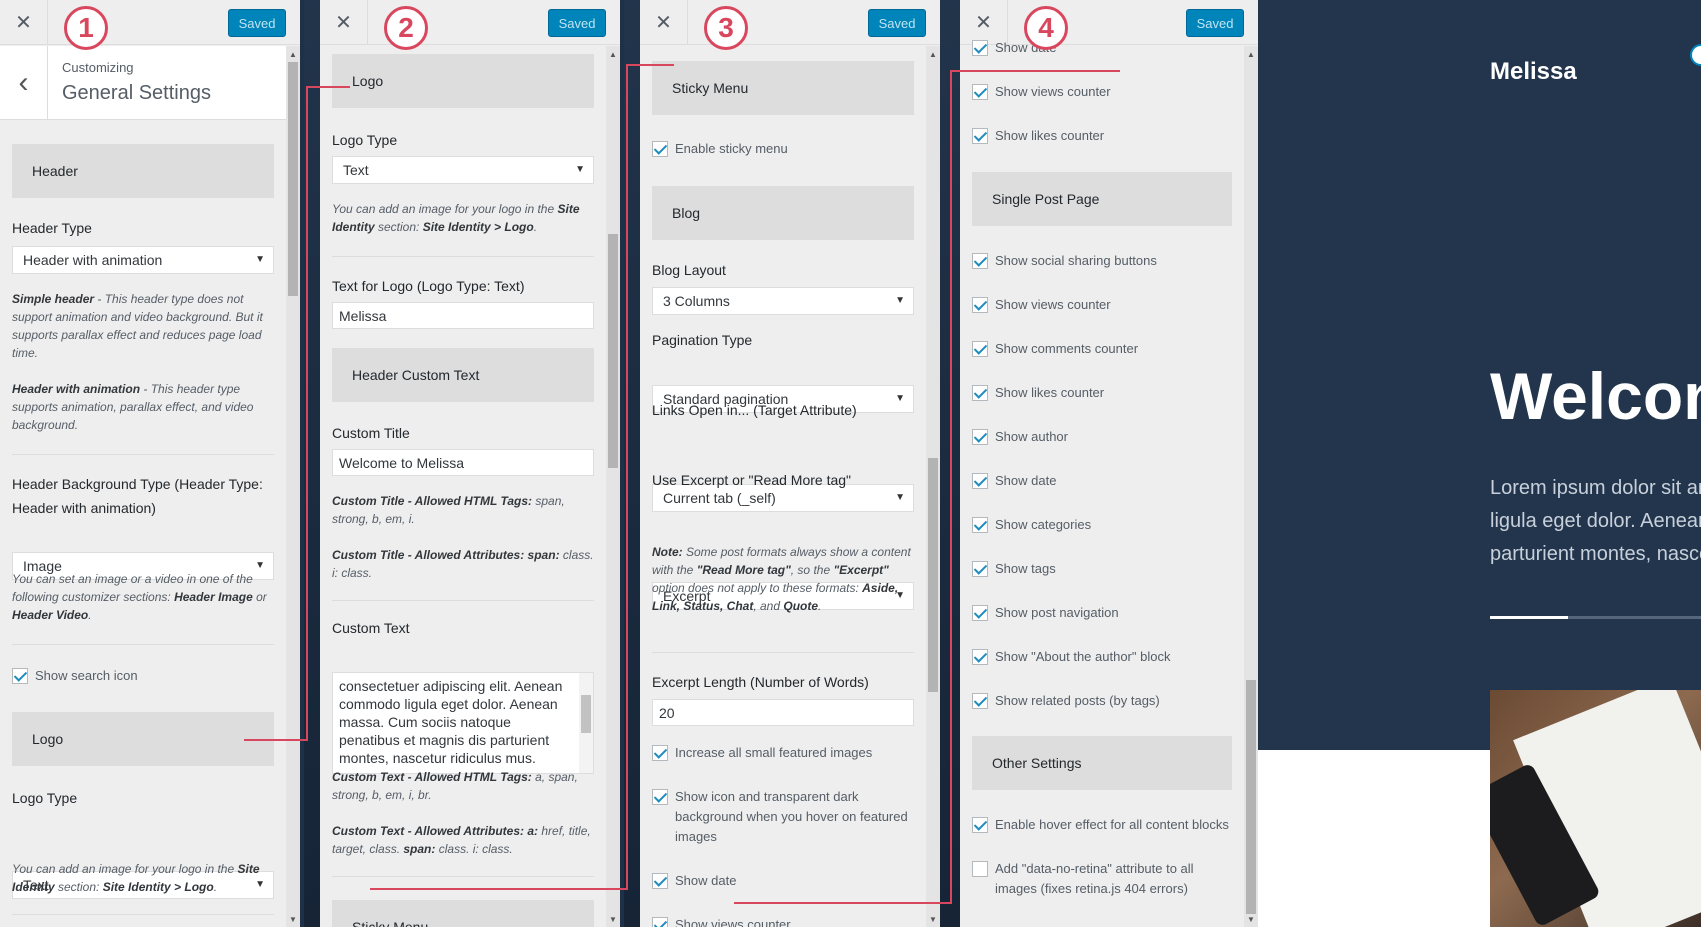 This screenshot has width=1701, height=927. Describe the element at coordinates (1695, 55) in the screenshot. I see `edit-shortcut-icon` at that location.